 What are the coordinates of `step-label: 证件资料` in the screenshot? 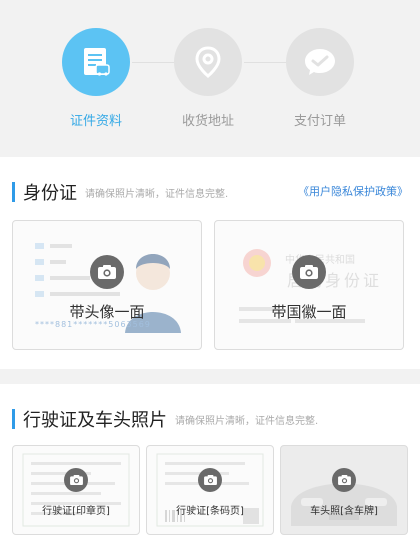 It's located at (95, 121).